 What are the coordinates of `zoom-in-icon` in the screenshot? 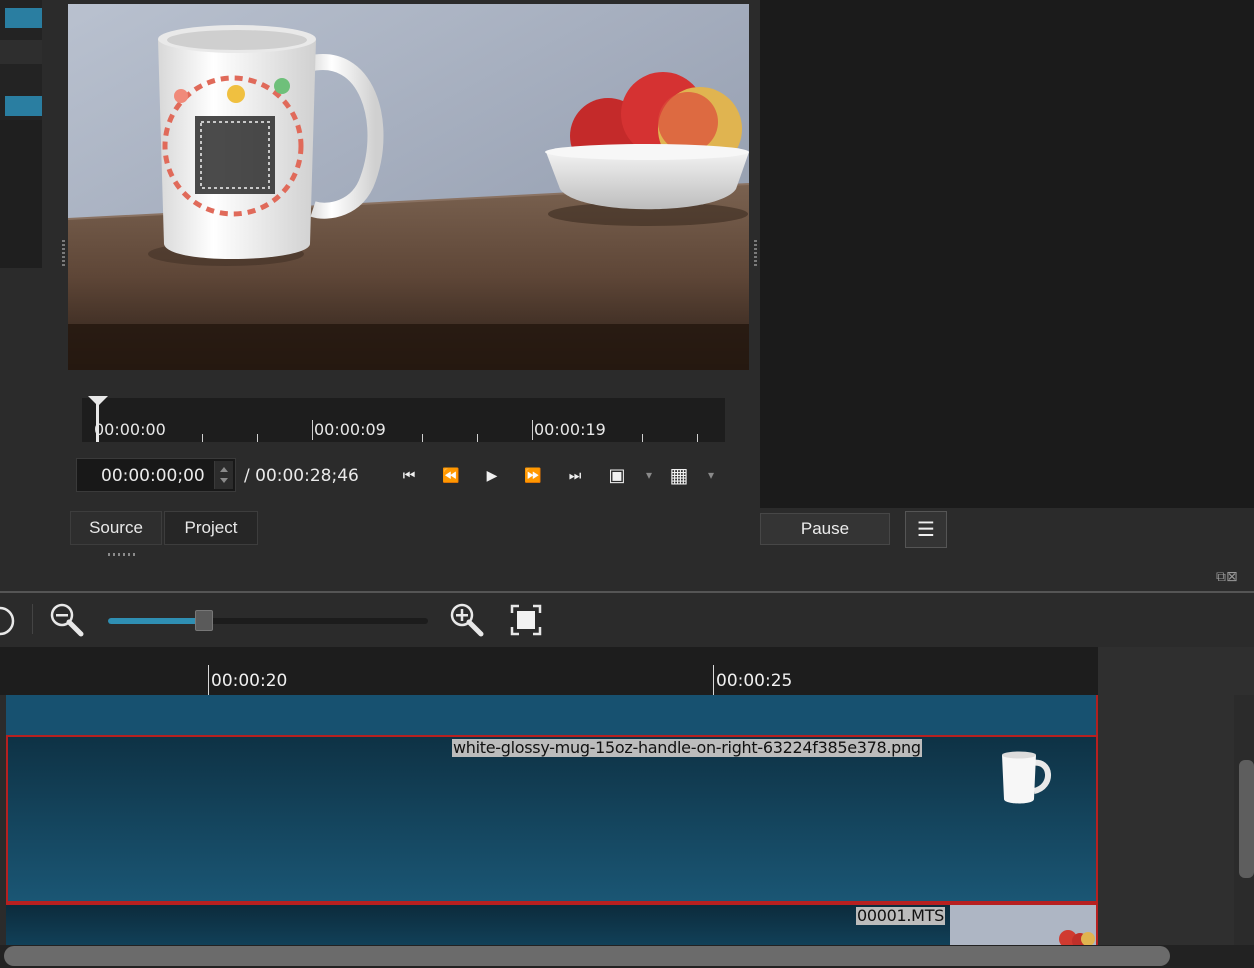 It's located at (467, 620).